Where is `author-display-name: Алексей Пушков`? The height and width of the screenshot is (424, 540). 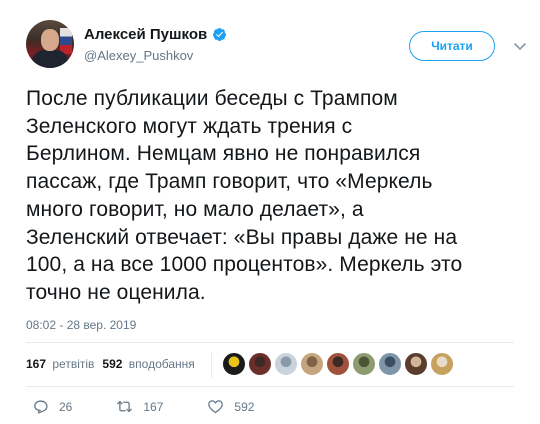
author-display-name: Алексей Пушков is located at coordinates (145, 34).